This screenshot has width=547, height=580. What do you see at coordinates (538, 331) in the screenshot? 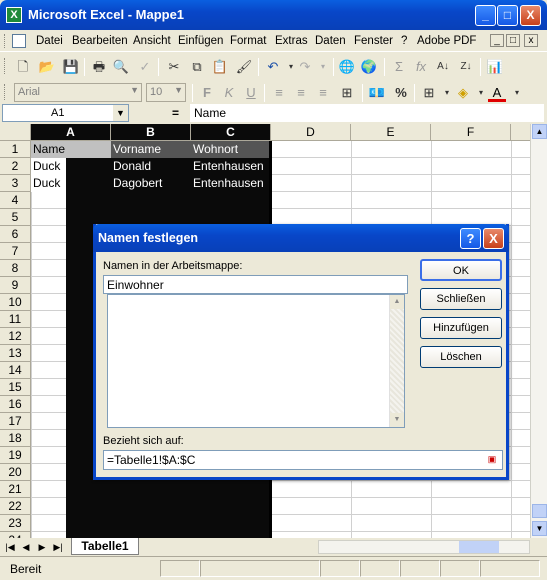
I see `vertical-scrollbar: ▲ ▼` at bounding box center [538, 331].